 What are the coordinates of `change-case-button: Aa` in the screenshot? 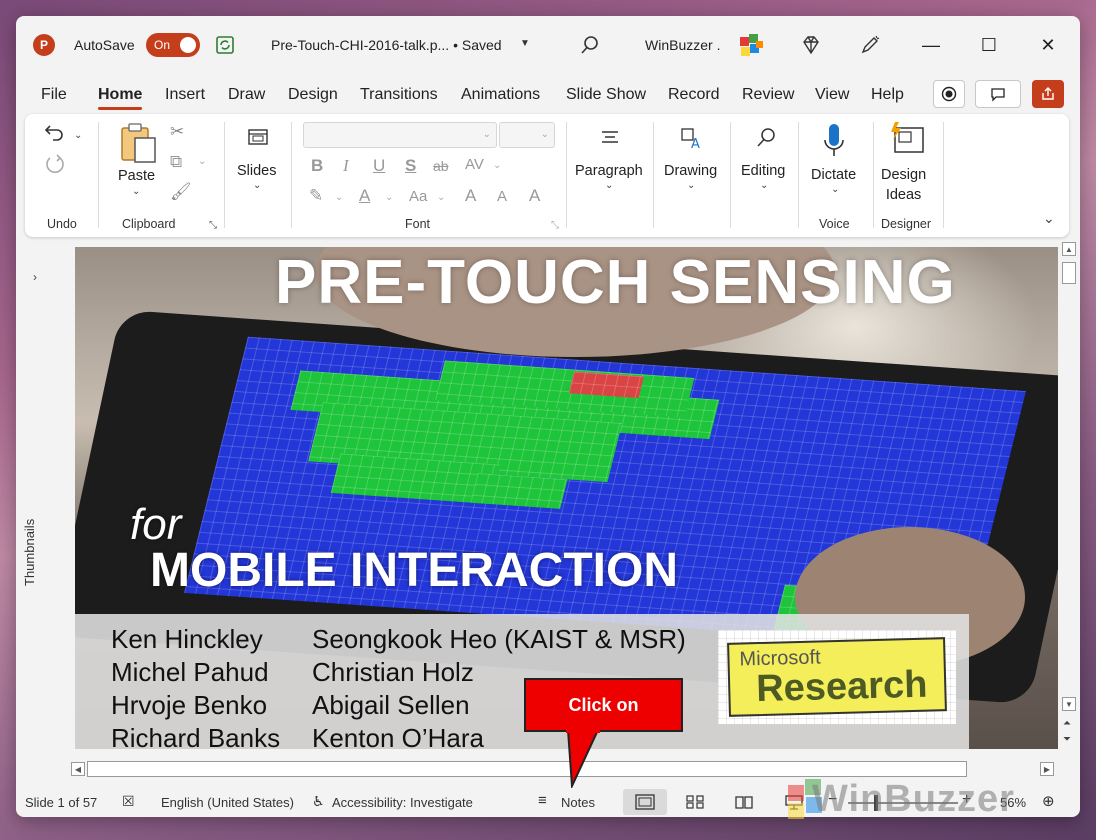 It's located at (418, 196).